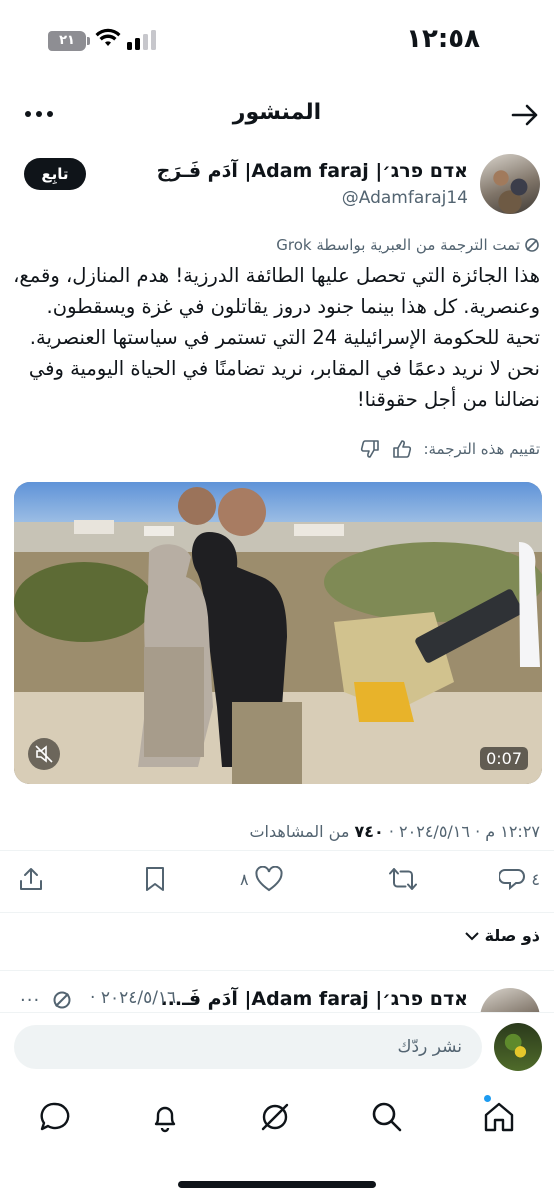 The image size is (554, 1200). I want to click on reply-button: ٤, so click(519, 879).